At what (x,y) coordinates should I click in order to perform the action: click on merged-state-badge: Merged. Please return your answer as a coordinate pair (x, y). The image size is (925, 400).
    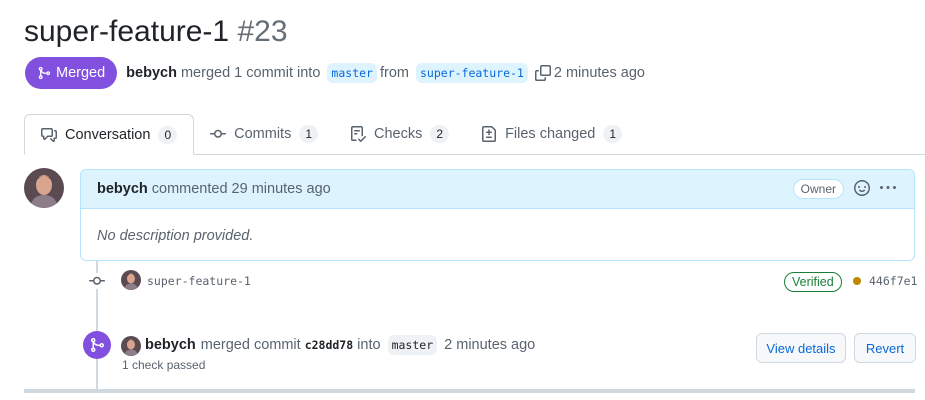
    Looking at the image, I should click on (71, 73).